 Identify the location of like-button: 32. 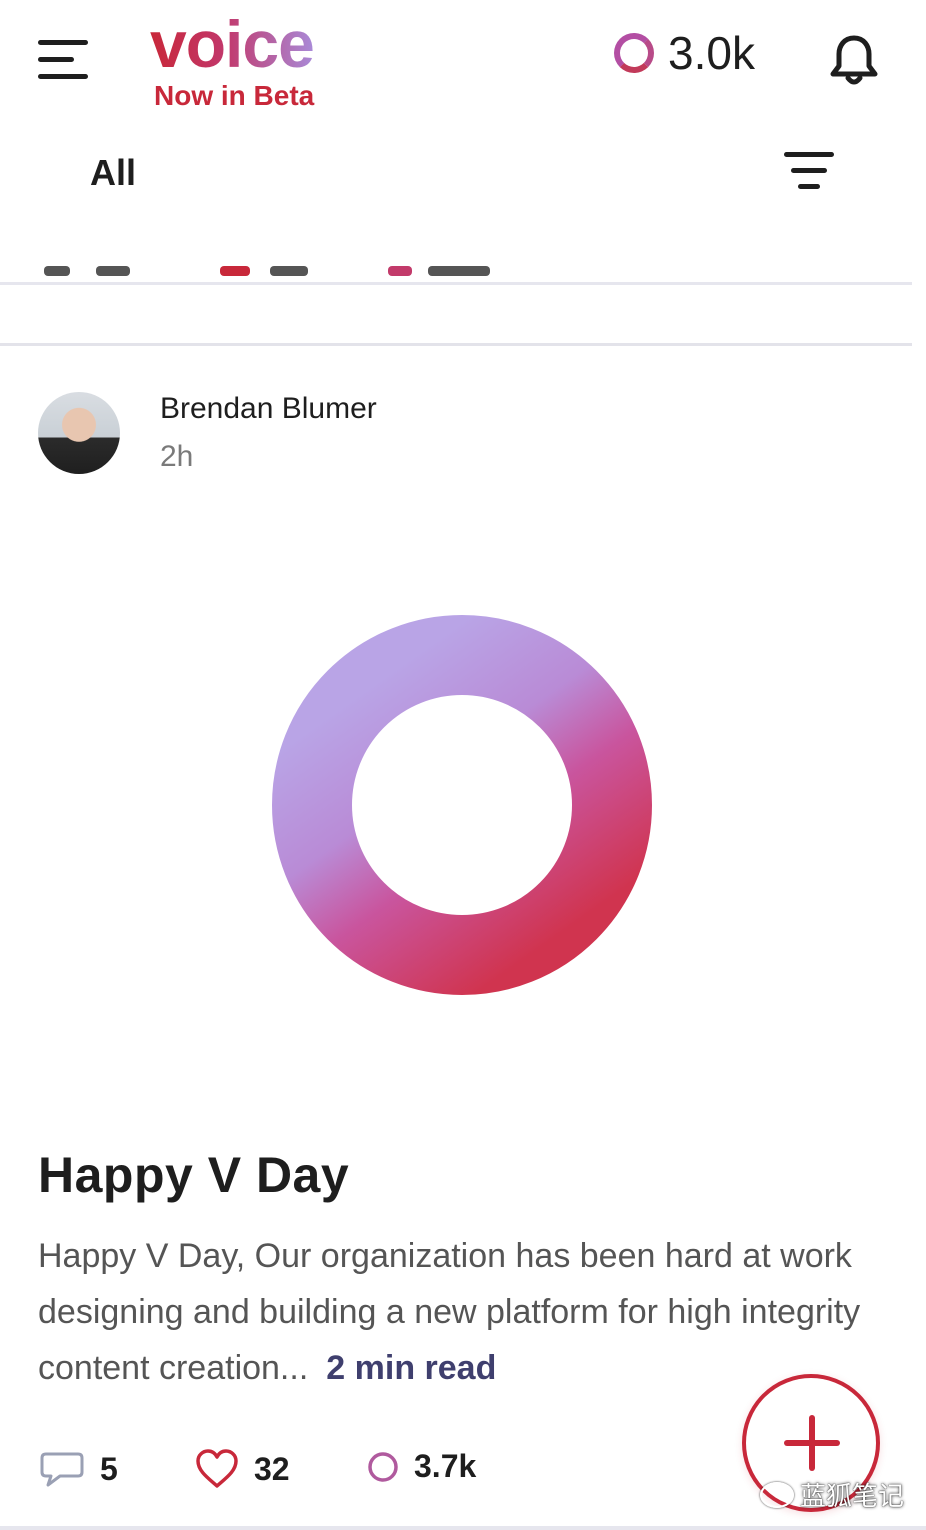
(242, 1469).